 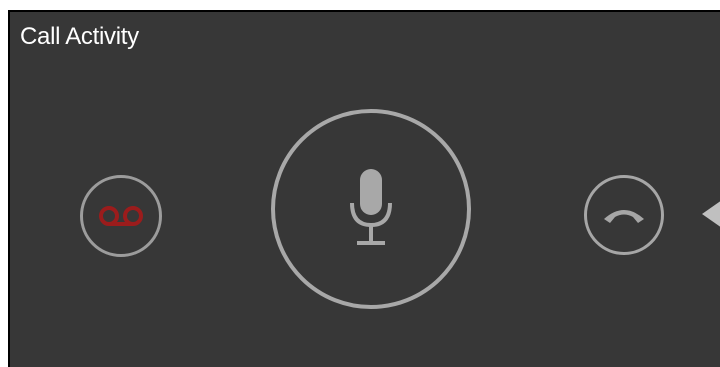 I want to click on hang-up-icon, so click(x=624, y=216).